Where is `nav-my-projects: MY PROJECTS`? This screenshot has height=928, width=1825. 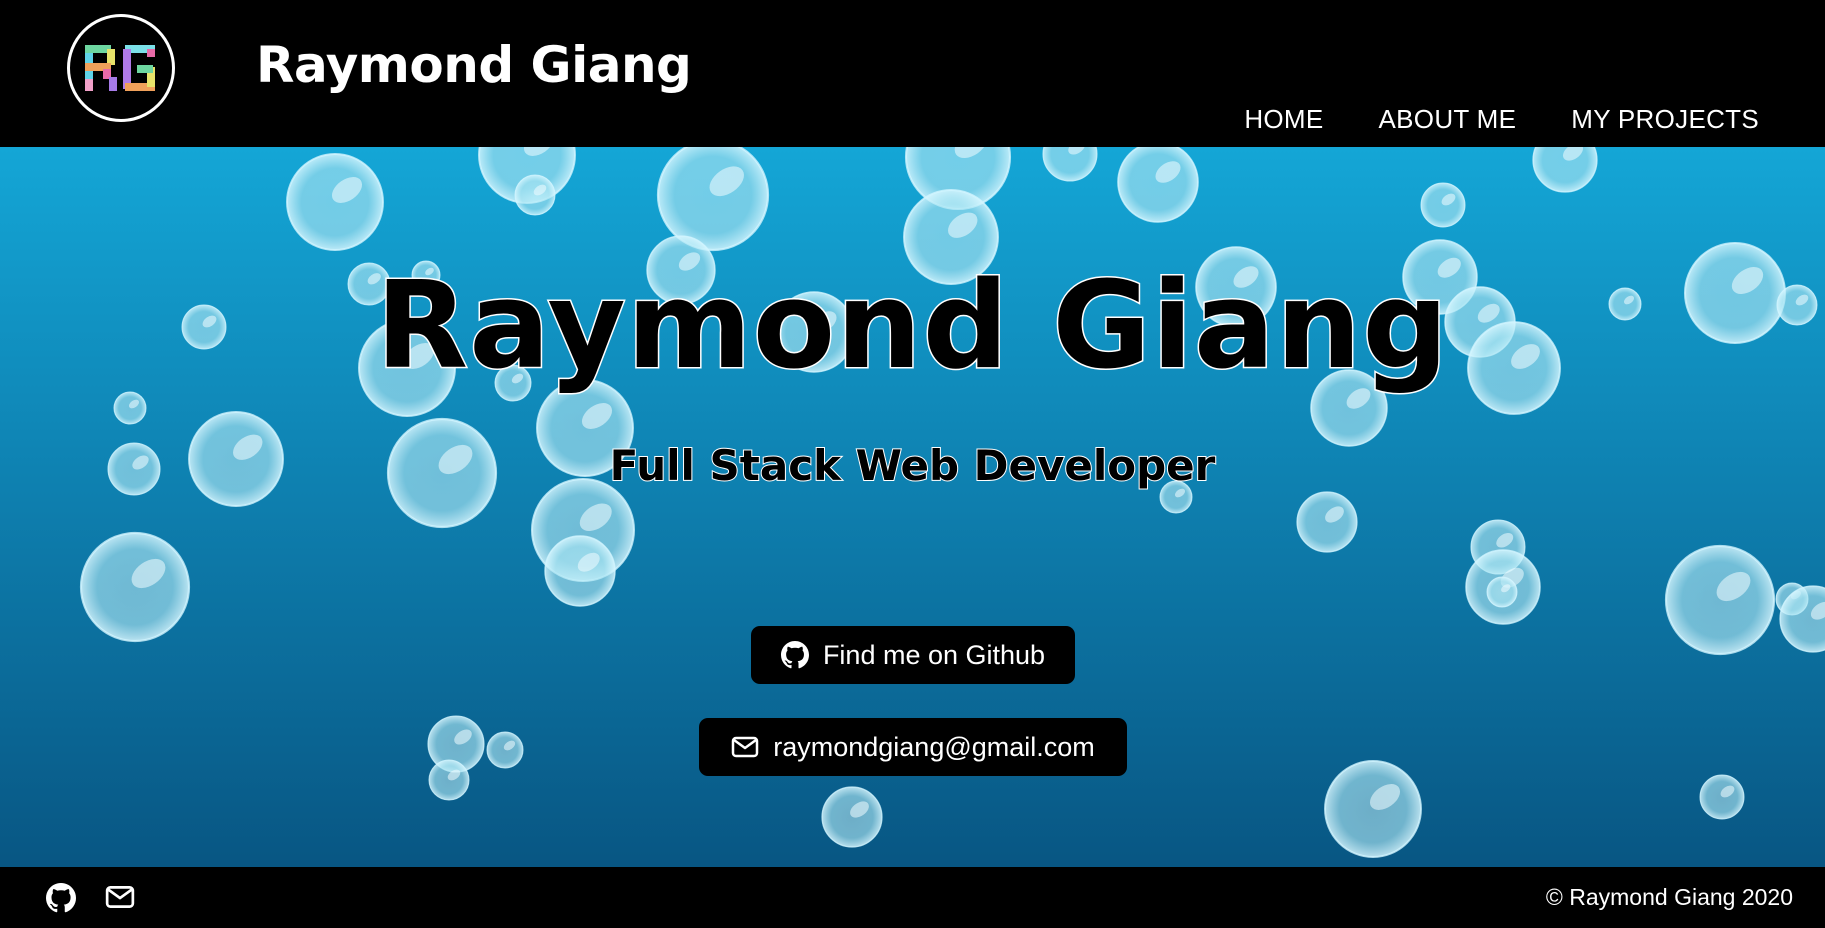
nav-my-projects: MY PROJECTS is located at coordinates (1665, 119).